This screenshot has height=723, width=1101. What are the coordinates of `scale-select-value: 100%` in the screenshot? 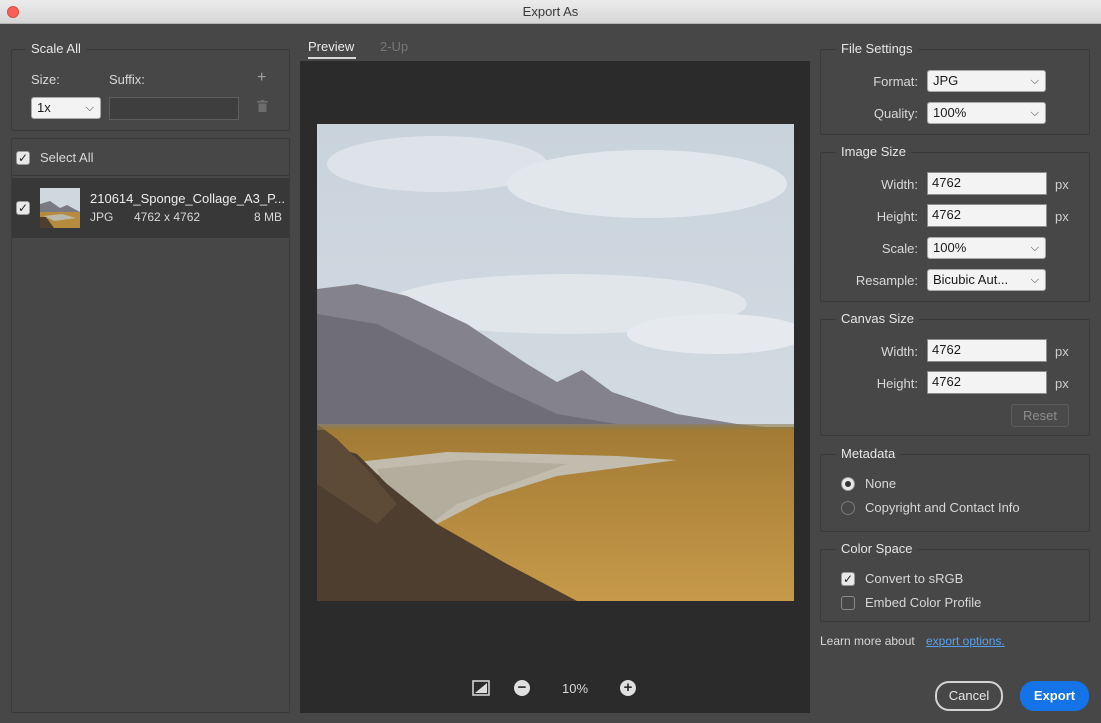 It's located at (950, 247).